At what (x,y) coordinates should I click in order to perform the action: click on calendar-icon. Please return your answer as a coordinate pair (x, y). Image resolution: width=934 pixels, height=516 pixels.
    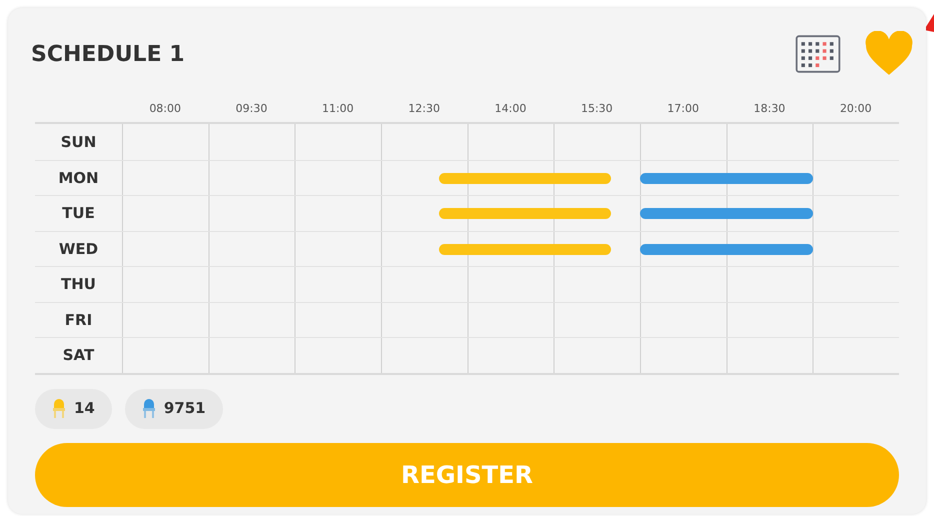
    Looking at the image, I should click on (818, 54).